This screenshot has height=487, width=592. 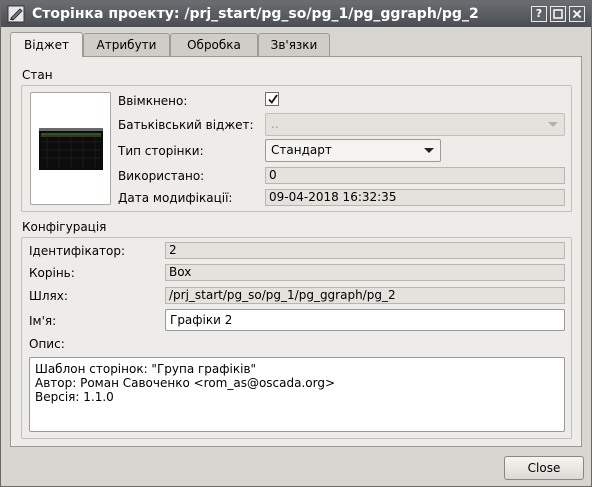 I want to click on state-group-title: Стан, so click(x=37, y=75).